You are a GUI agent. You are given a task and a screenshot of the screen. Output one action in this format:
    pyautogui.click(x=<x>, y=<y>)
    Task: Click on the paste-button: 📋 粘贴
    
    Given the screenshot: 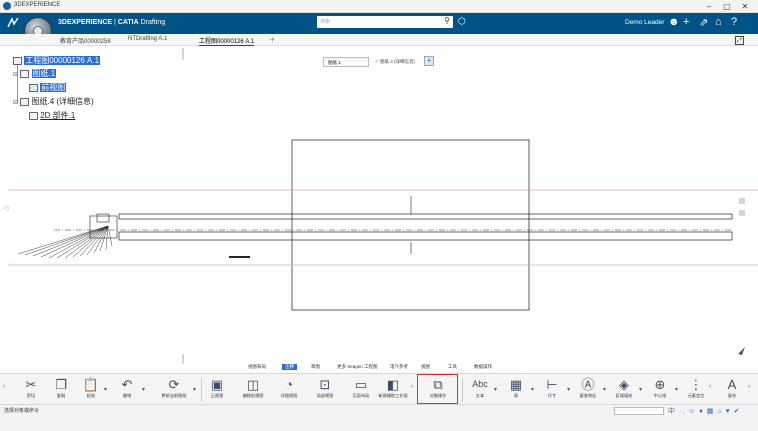 What is the action you would take?
    pyautogui.click(x=91, y=390)
    